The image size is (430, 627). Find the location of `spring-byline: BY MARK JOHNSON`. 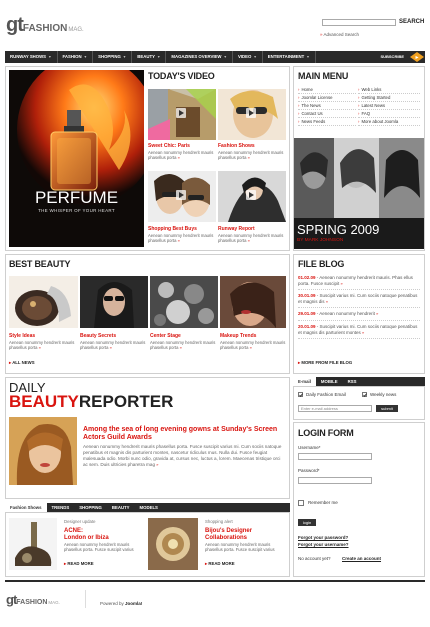

spring-byline: BY MARK JOHNSON is located at coordinates (320, 240).